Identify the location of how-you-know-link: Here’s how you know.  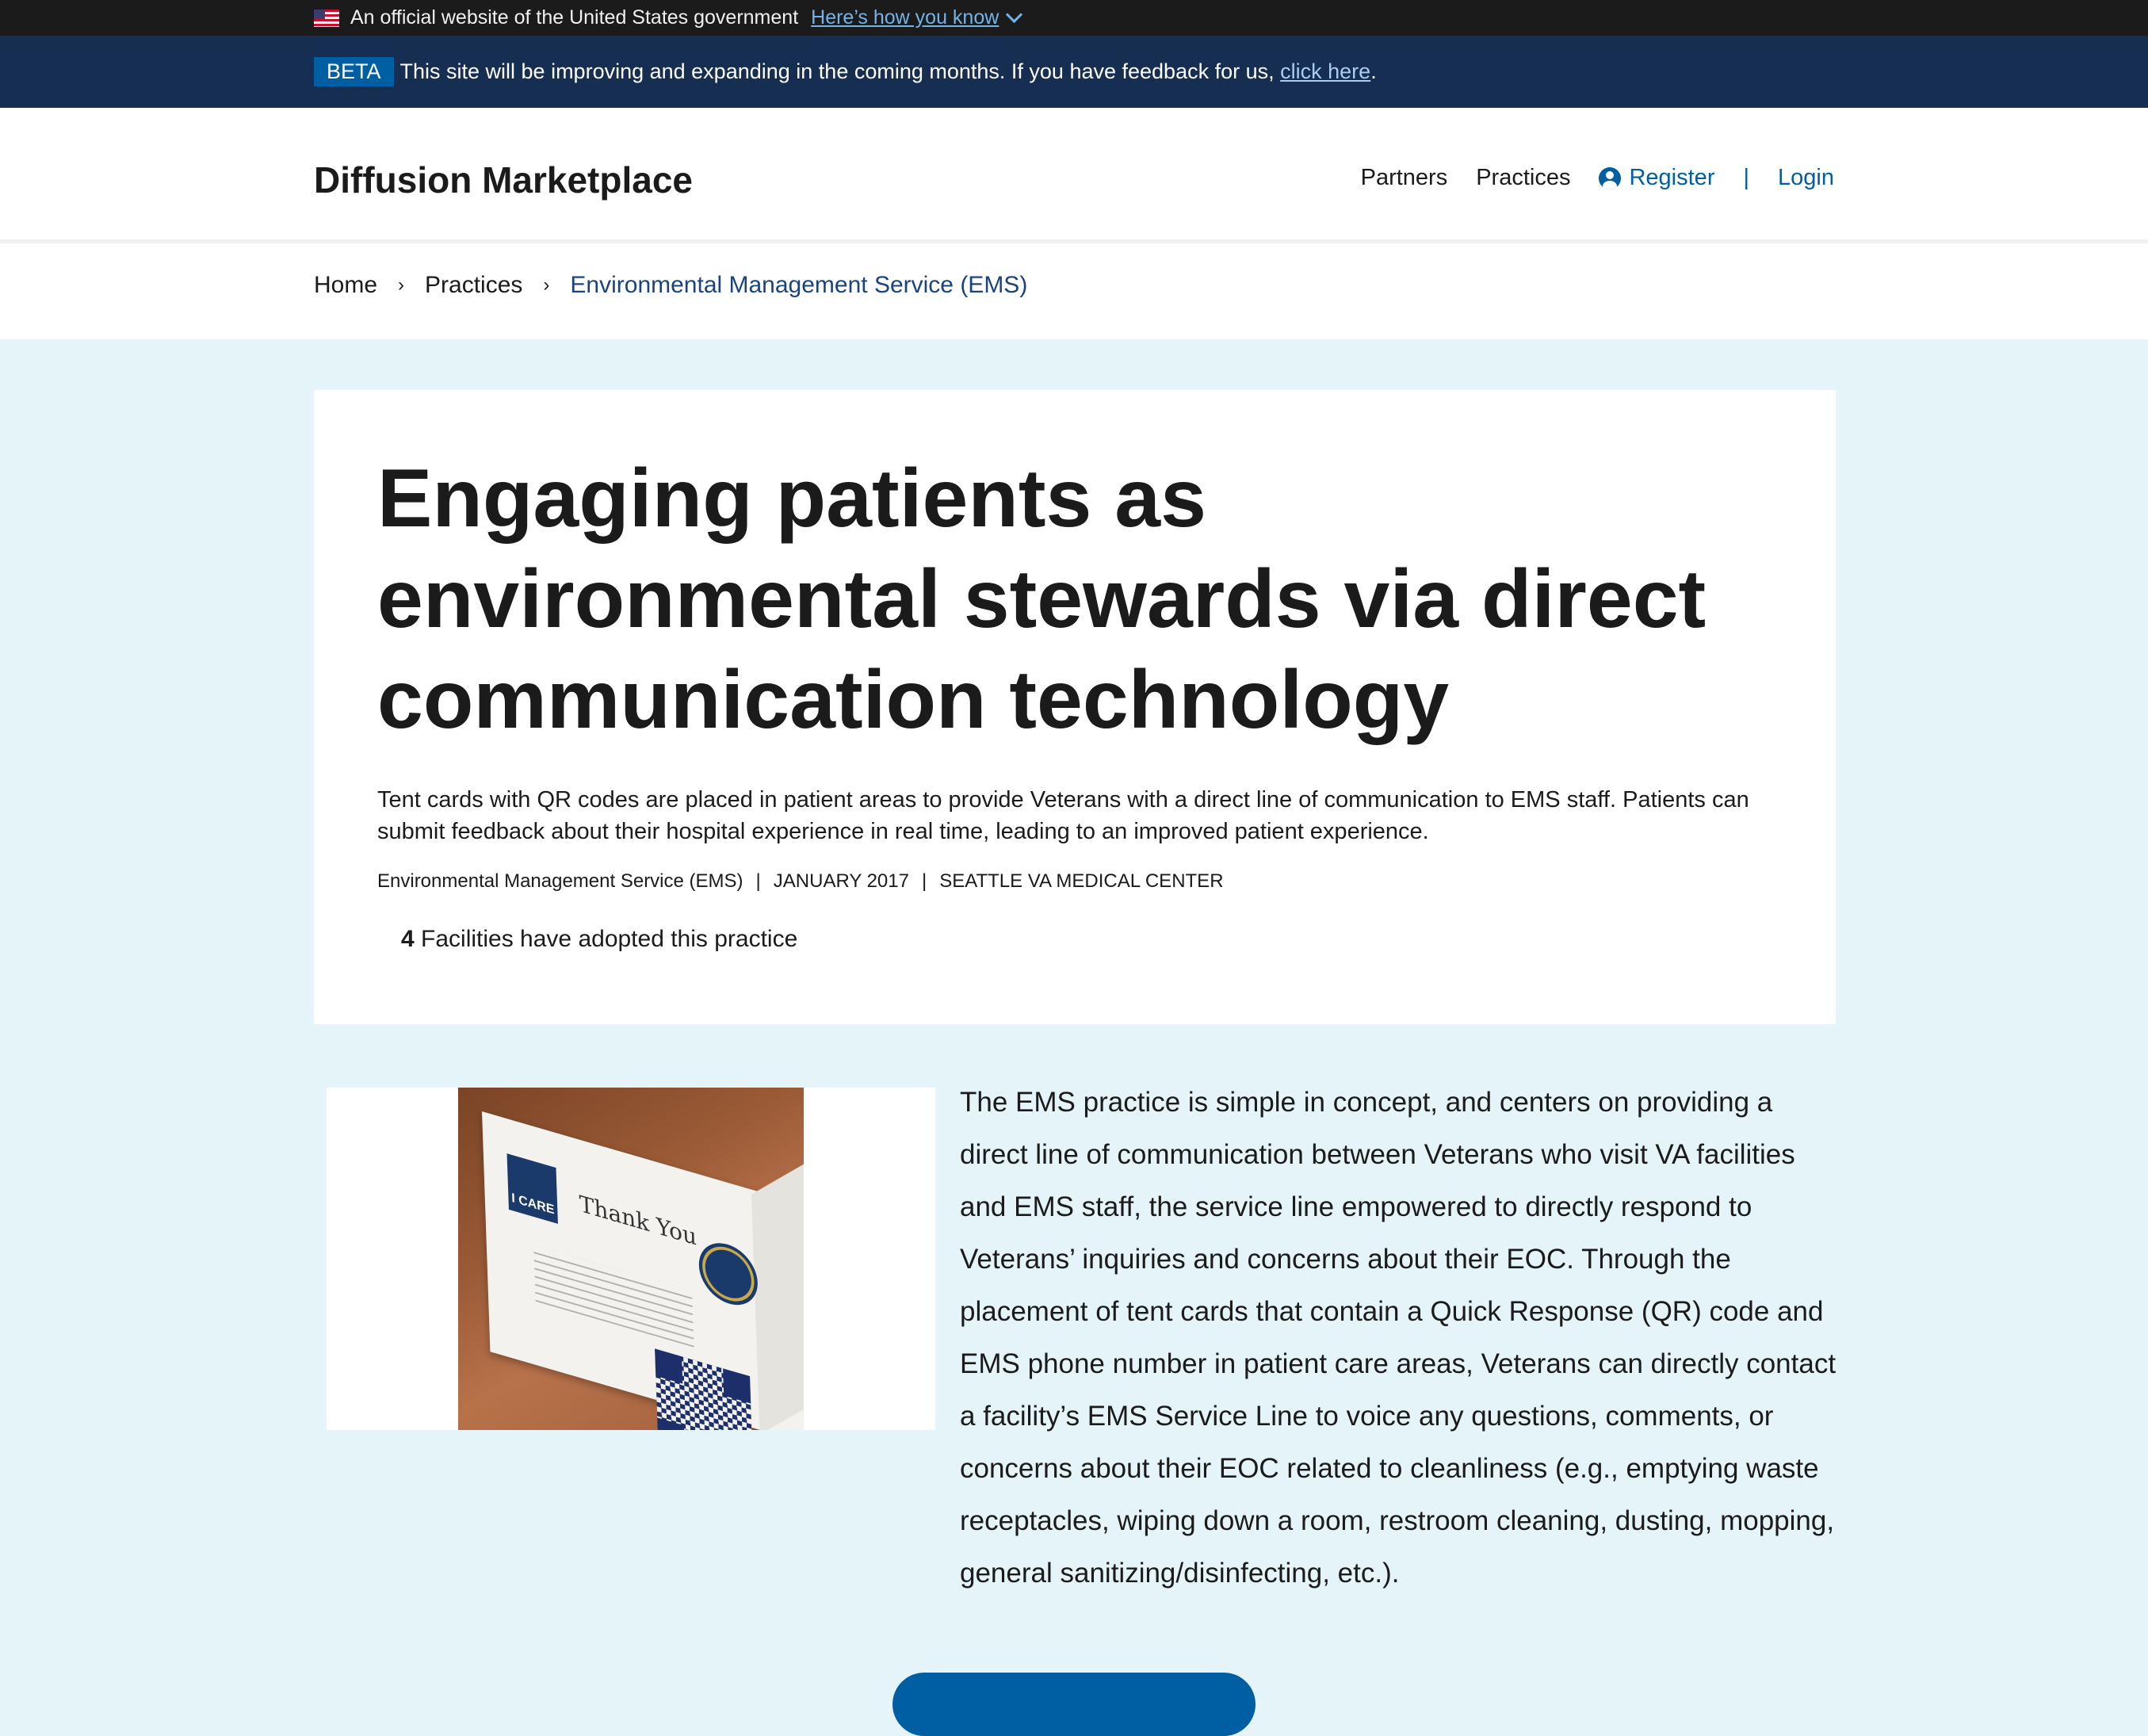
(905, 17).